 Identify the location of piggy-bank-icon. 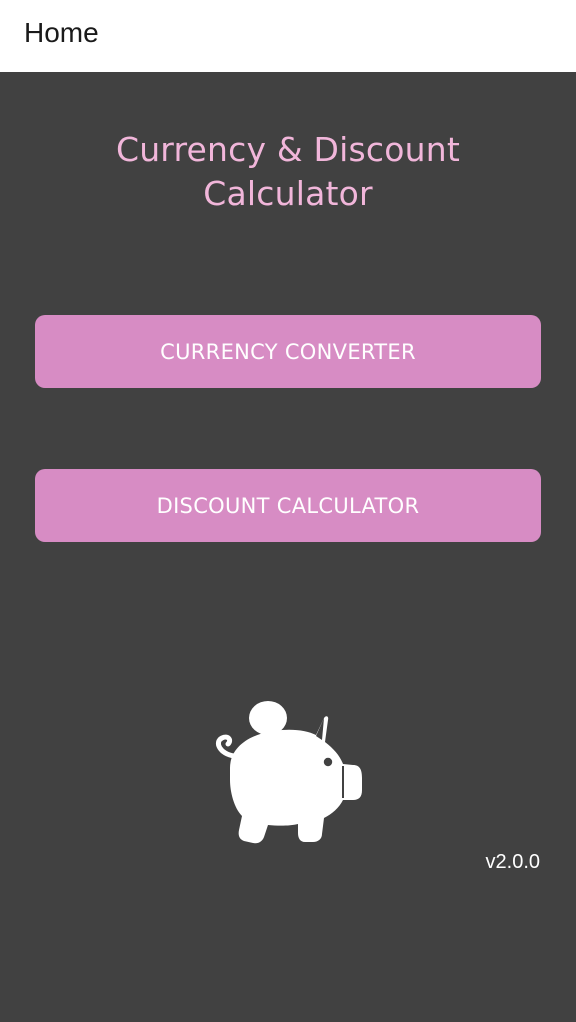
(289, 772).